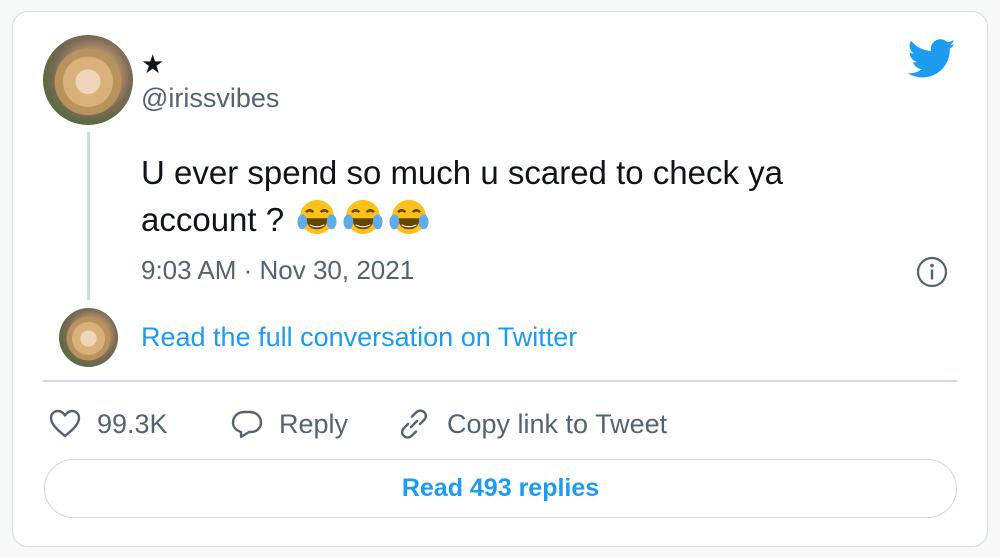  Describe the element at coordinates (65, 423) in the screenshot. I see `heart-icon` at that location.